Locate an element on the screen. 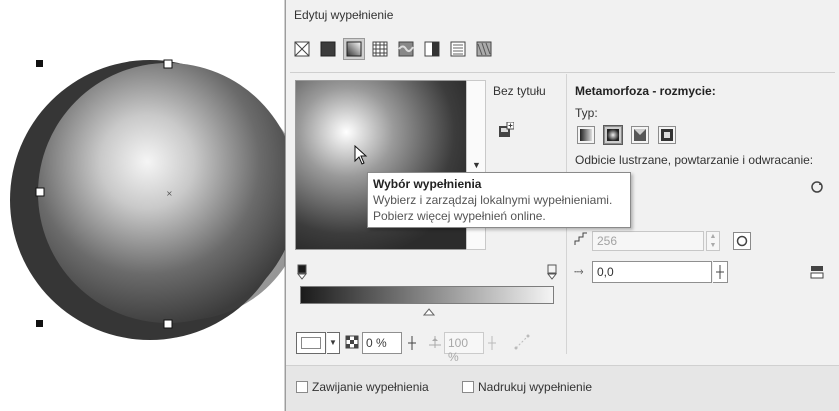  steps-field: 256 is located at coordinates (648, 241).